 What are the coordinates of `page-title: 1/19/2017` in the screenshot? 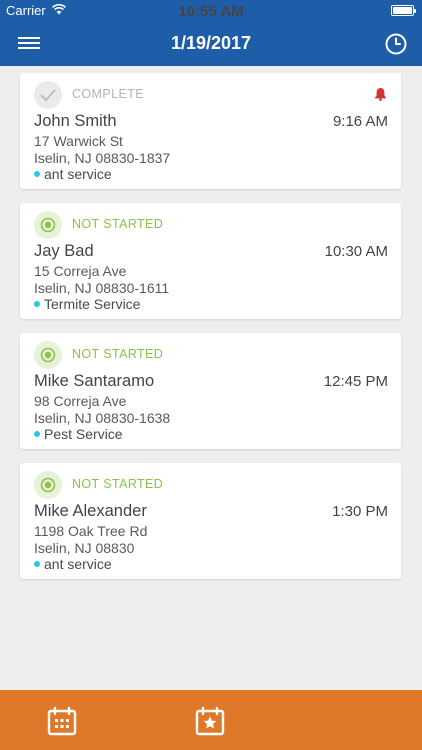 It's located at (211, 43).